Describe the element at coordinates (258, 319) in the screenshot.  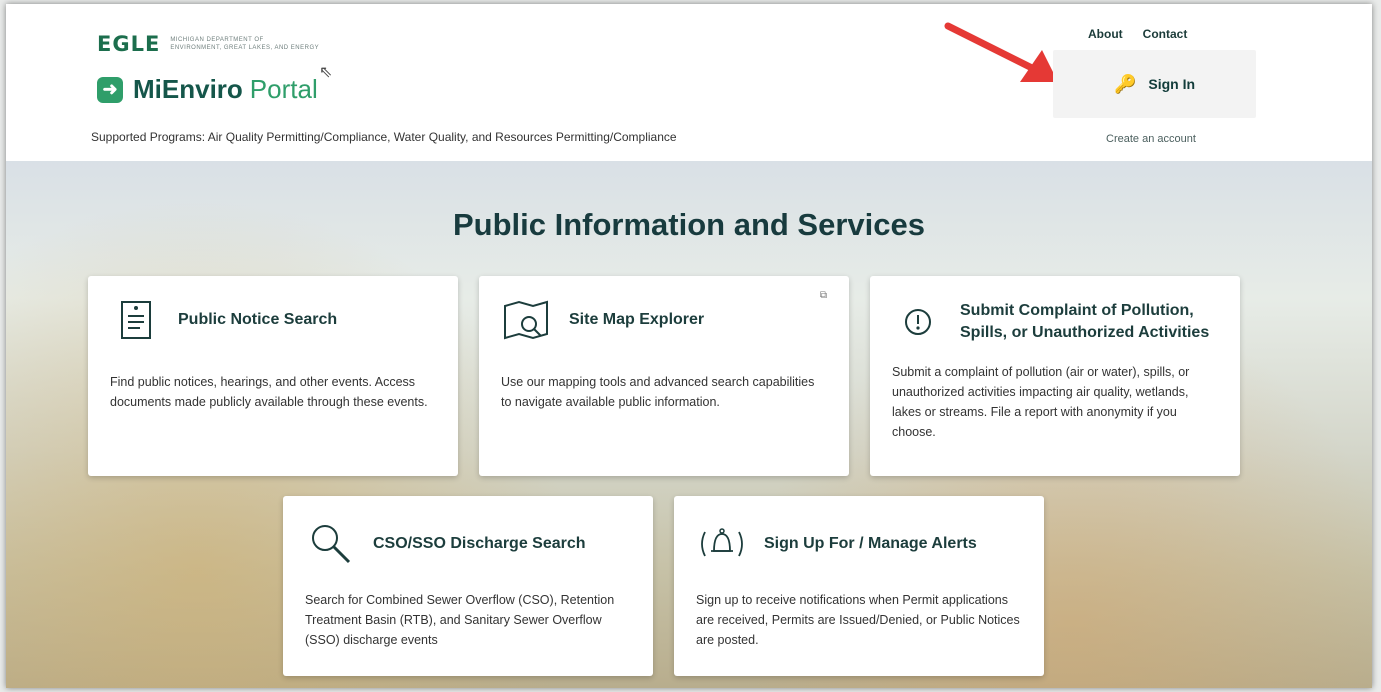
I see `card-title: Public Notice Search` at that location.